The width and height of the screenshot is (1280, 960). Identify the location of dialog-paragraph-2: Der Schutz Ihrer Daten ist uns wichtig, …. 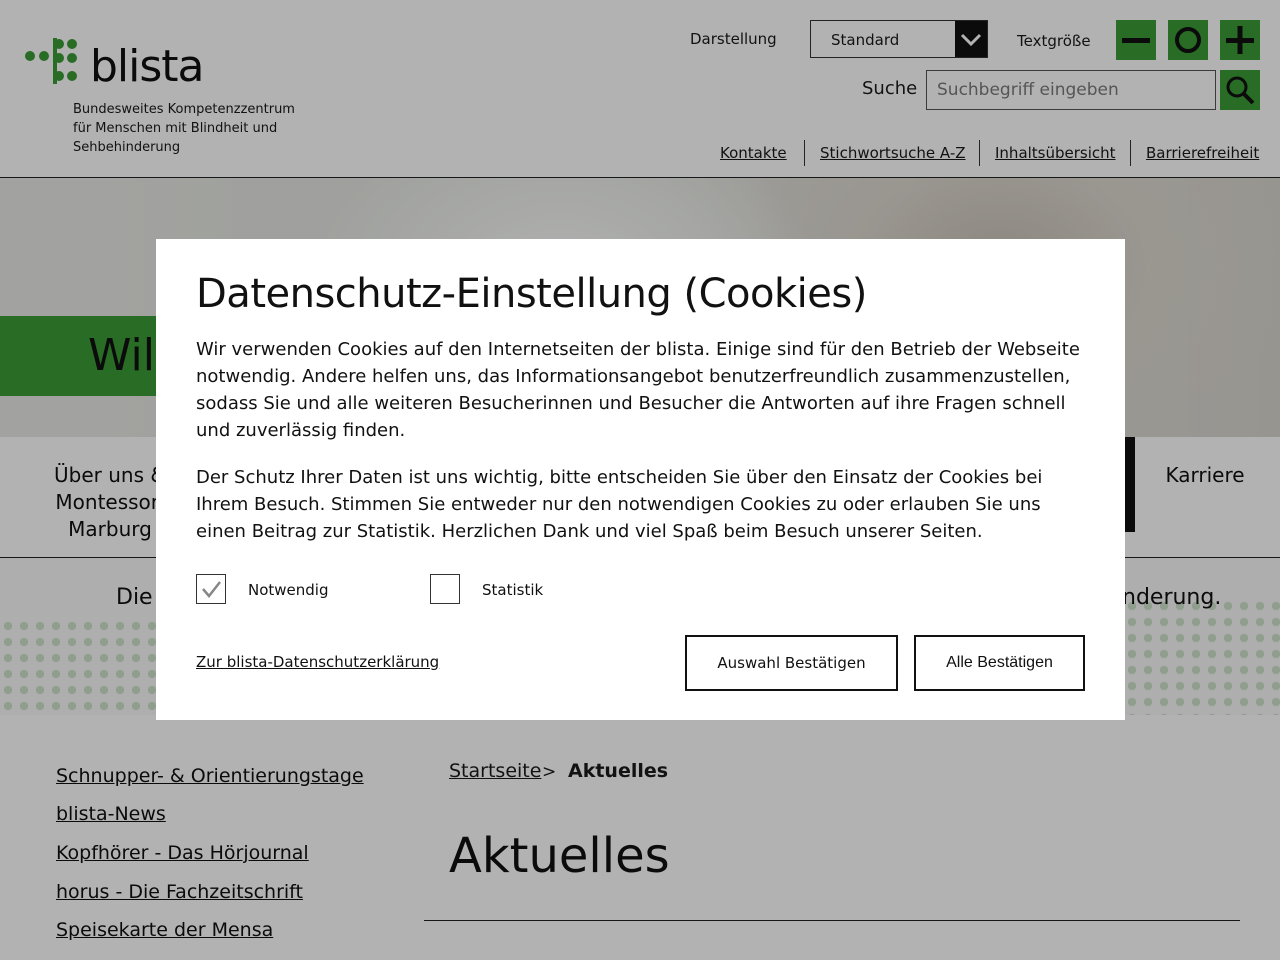
(619, 504).